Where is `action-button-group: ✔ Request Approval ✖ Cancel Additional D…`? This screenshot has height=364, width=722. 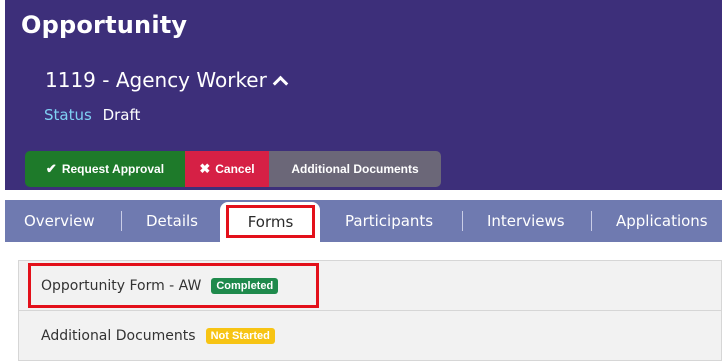
action-button-group: ✔ Request Approval ✖ Cancel Additional D… is located at coordinates (233, 169).